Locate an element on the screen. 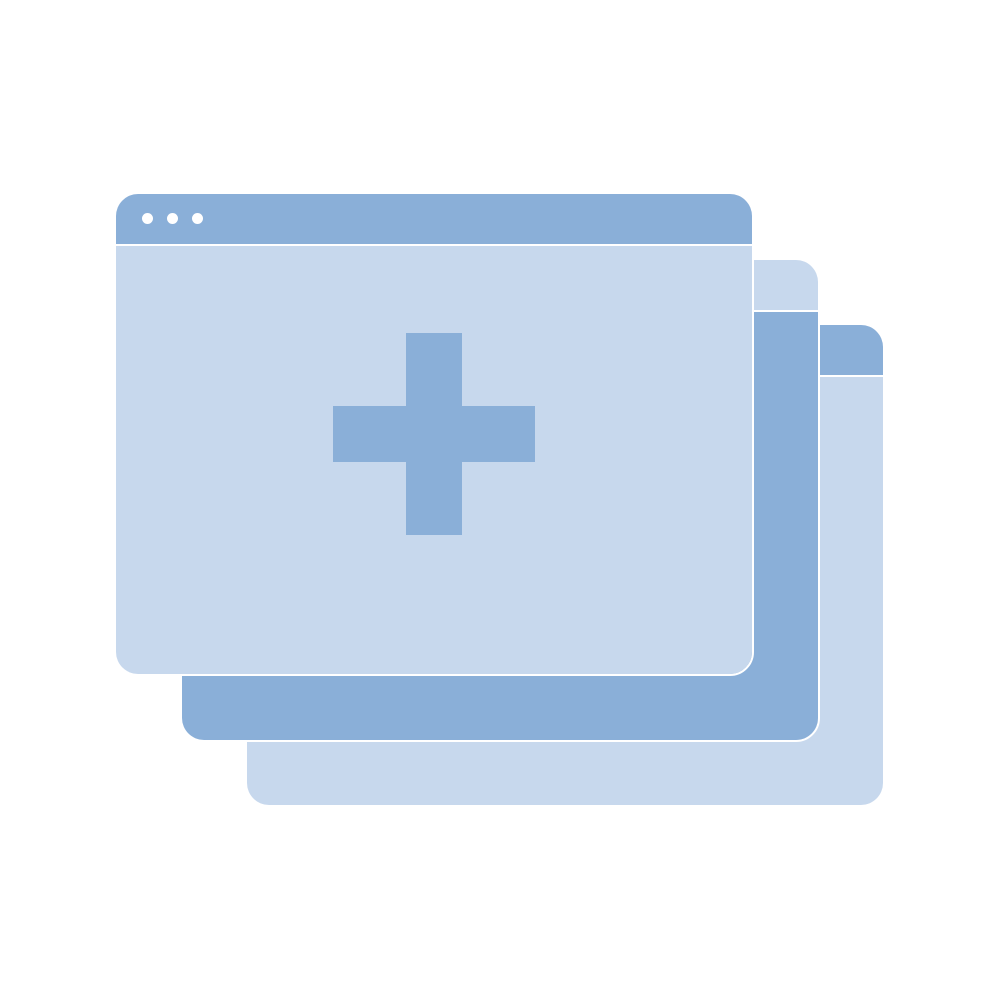 The height and width of the screenshot is (1000, 1000). plus-icon-horizontal-bar is located at coordinates (434, 434).